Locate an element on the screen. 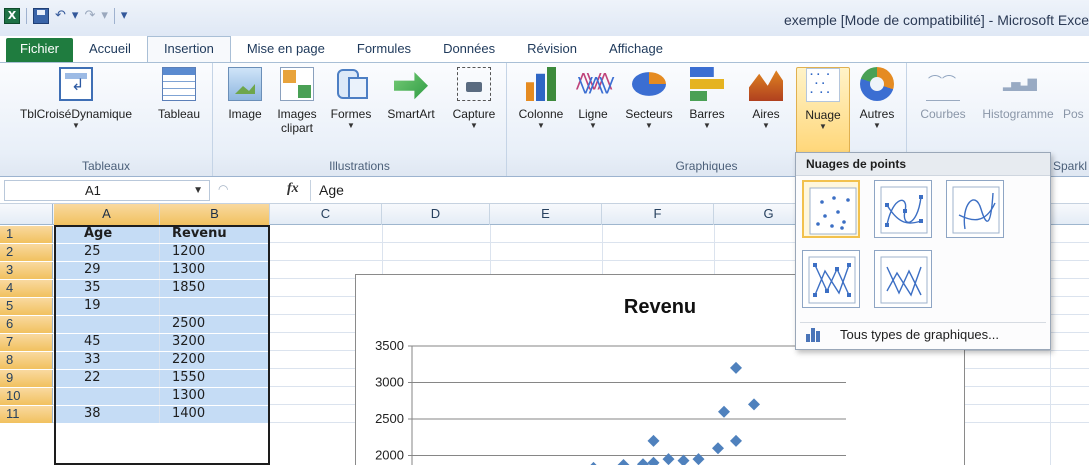 The height and width of the screenshot is (465, 1089). scatter-markers-only-option is located at coordinates (831, 209).